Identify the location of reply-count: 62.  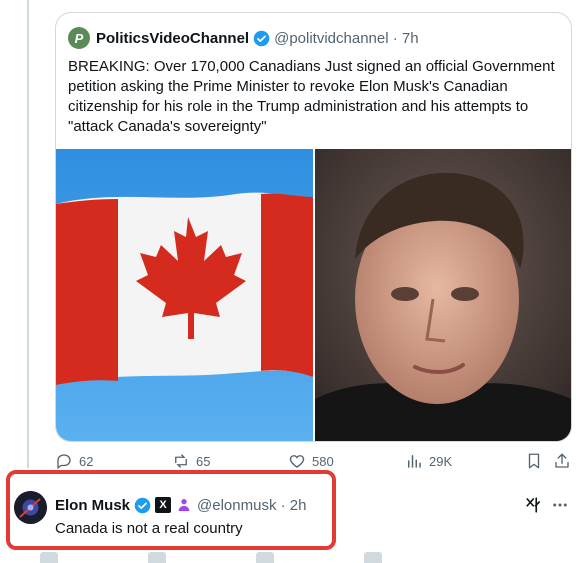
(86, 461).